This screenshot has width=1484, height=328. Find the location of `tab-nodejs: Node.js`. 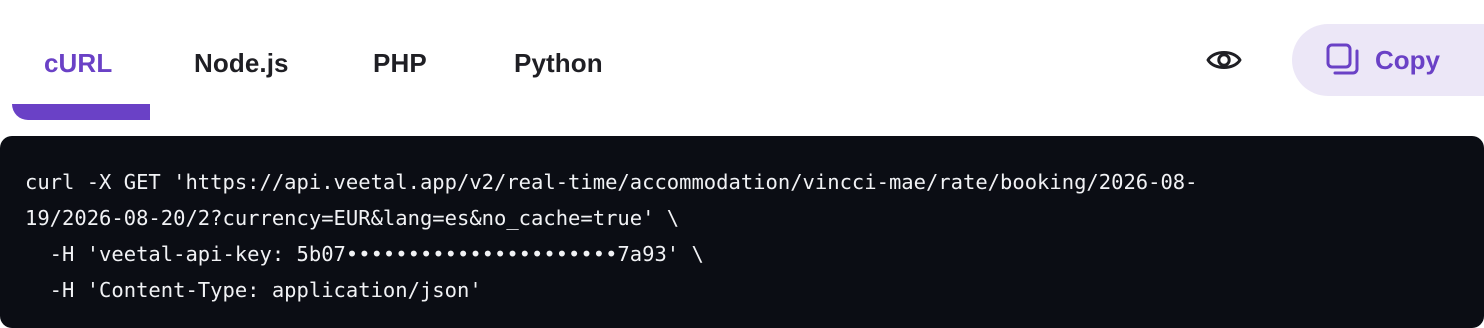

tab-nodejs: Node.js is located at coordinates (241, 63).